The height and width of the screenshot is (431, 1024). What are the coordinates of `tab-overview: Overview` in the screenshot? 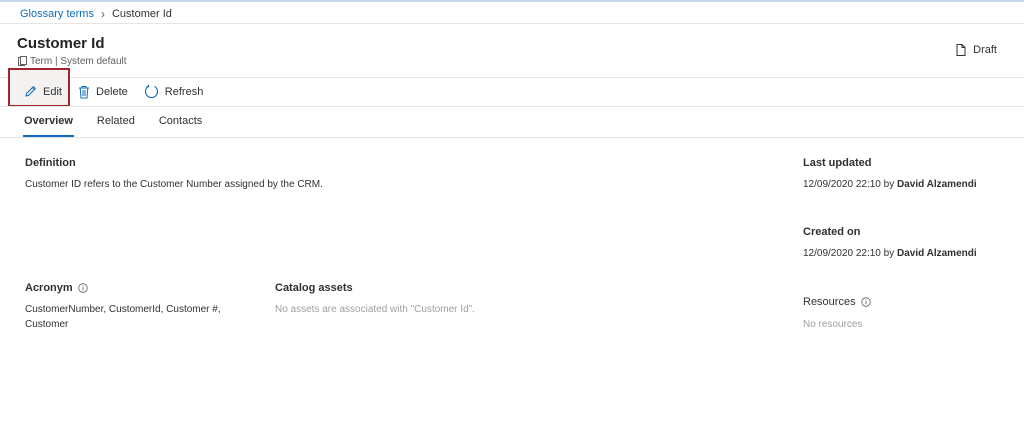 It's located at (48, 126).